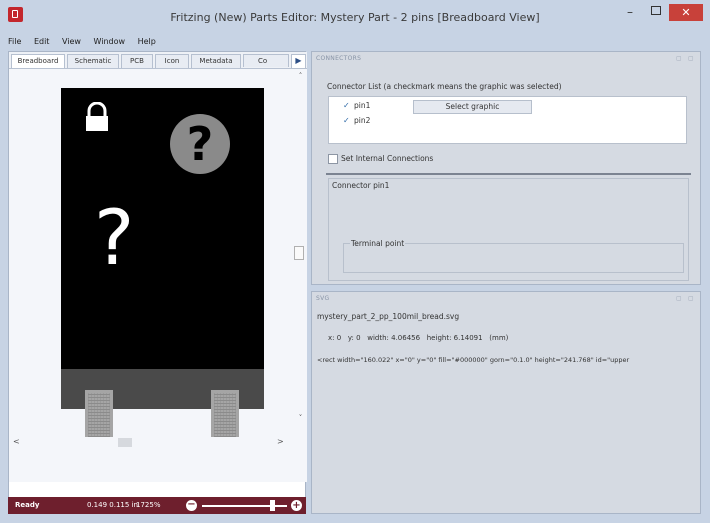 This screenshot has width=710, height=523. I want to click on zoom-in-button: +, so click(296, 505).